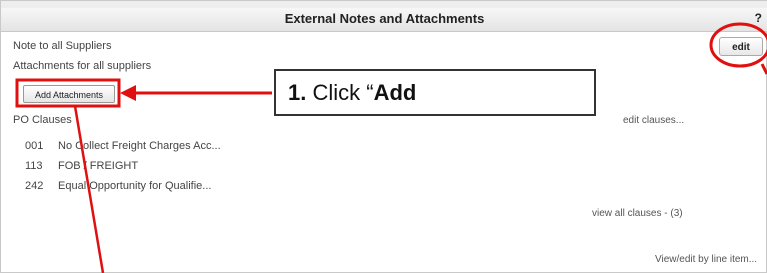  I want to click on note-to-suppliers-label: Note to all Suppliers, so click(62, 46).